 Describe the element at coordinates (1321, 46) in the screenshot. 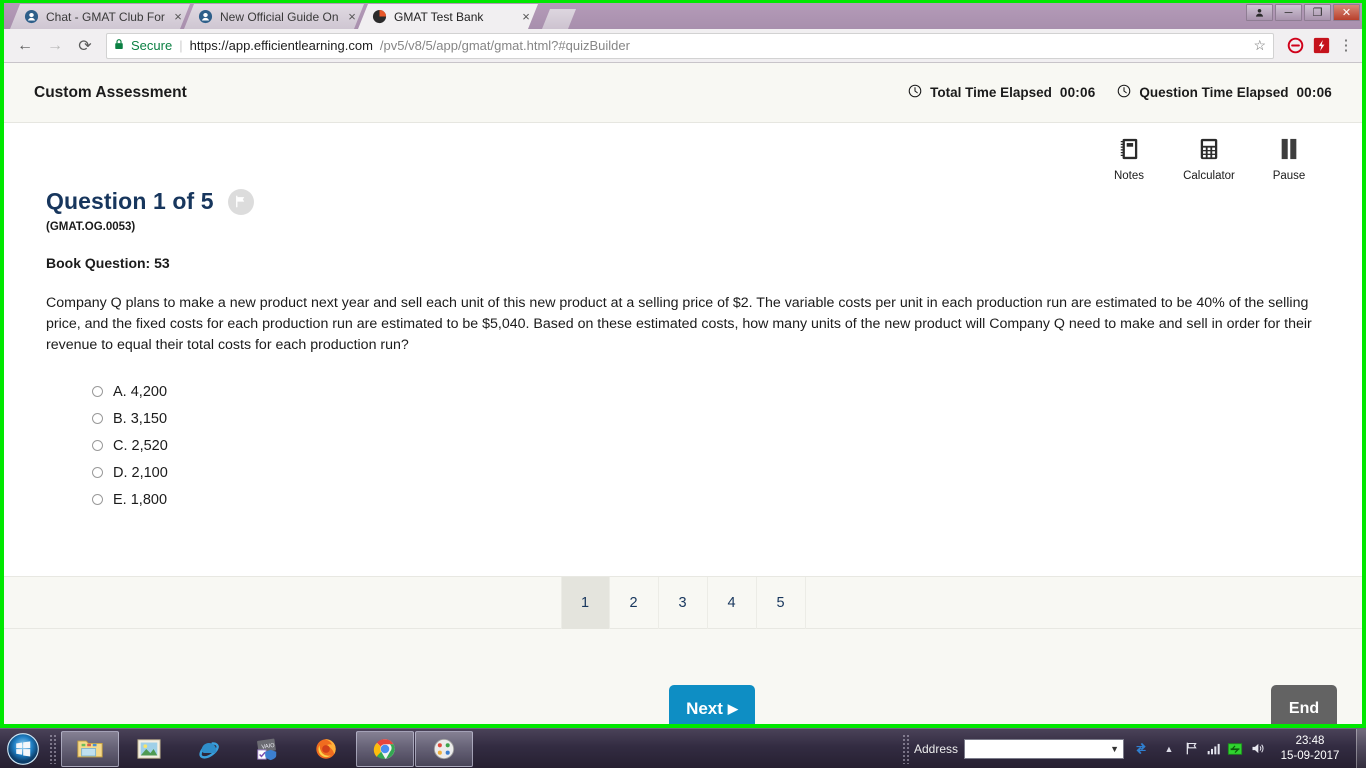

I see `flash-extension-icon` at that location.